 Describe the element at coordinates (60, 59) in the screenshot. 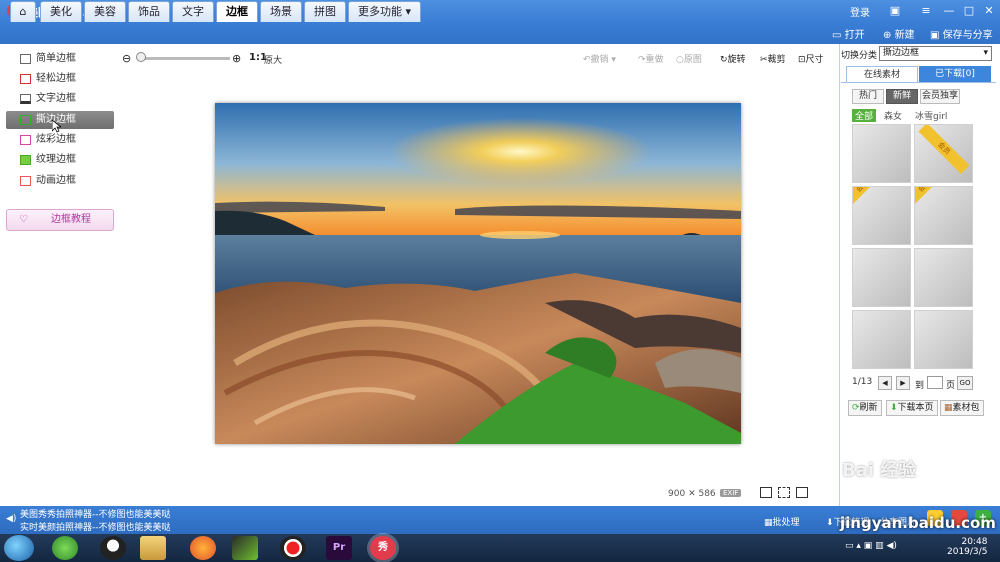

I see `sidebar-item-simple: 简单边框` at that location.